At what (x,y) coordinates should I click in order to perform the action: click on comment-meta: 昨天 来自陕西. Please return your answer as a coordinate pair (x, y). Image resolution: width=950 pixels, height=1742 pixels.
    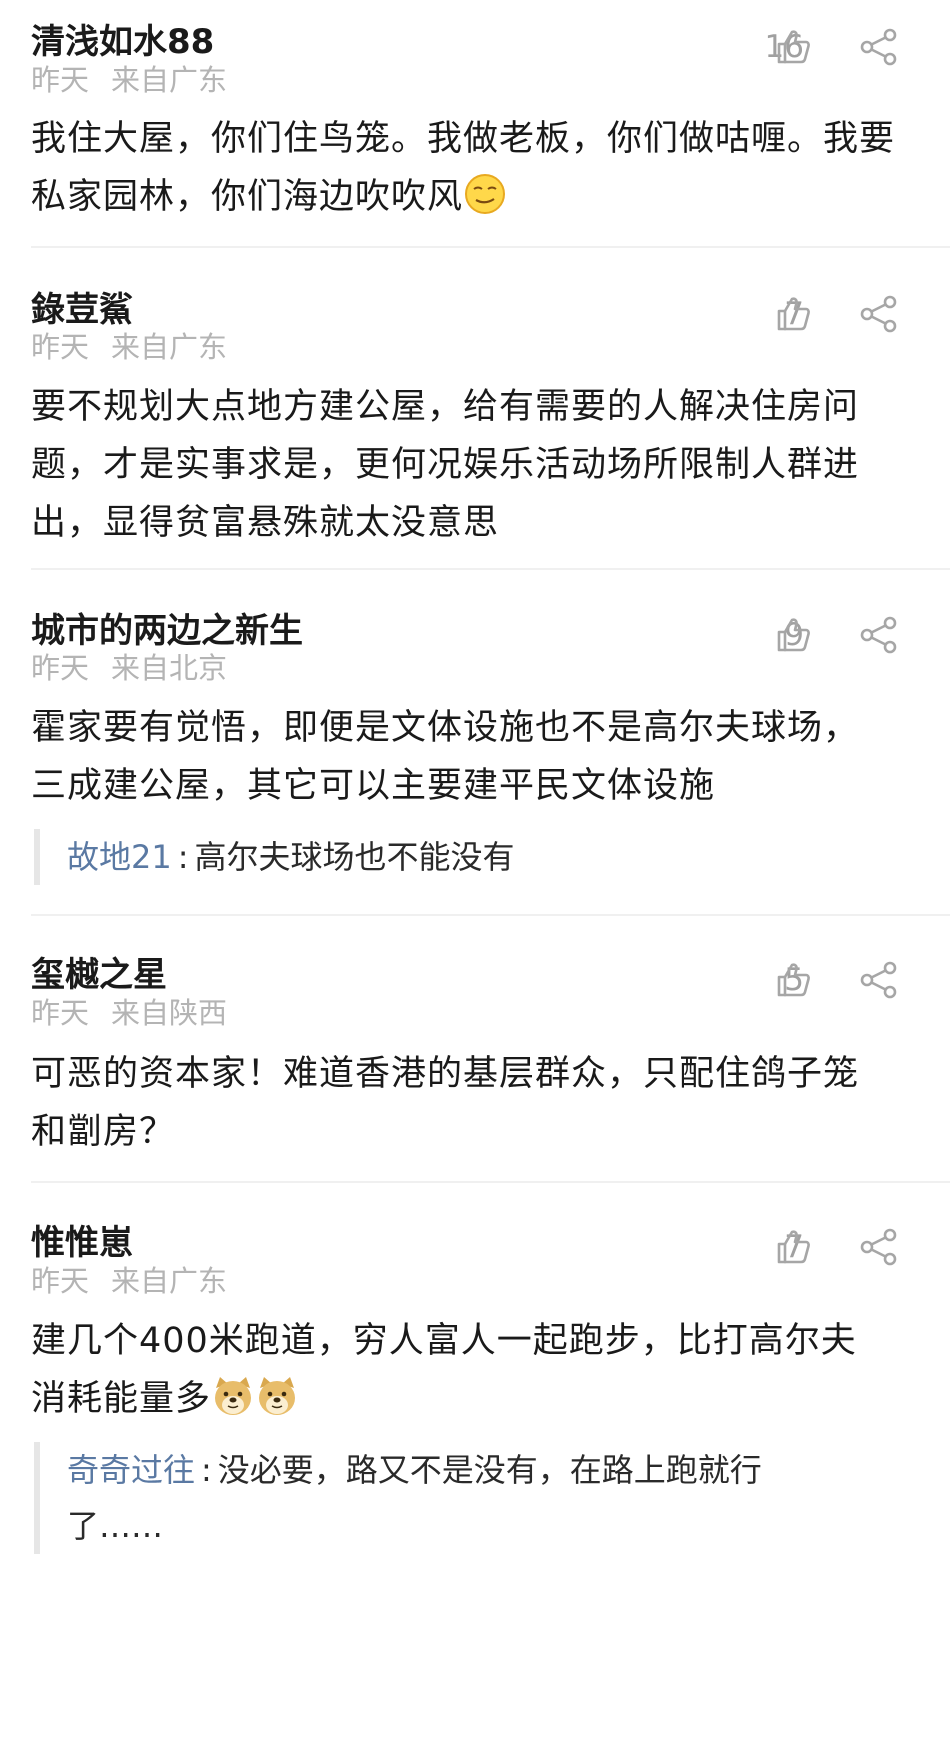
    Looking at the image, I should click on (129, 1013).